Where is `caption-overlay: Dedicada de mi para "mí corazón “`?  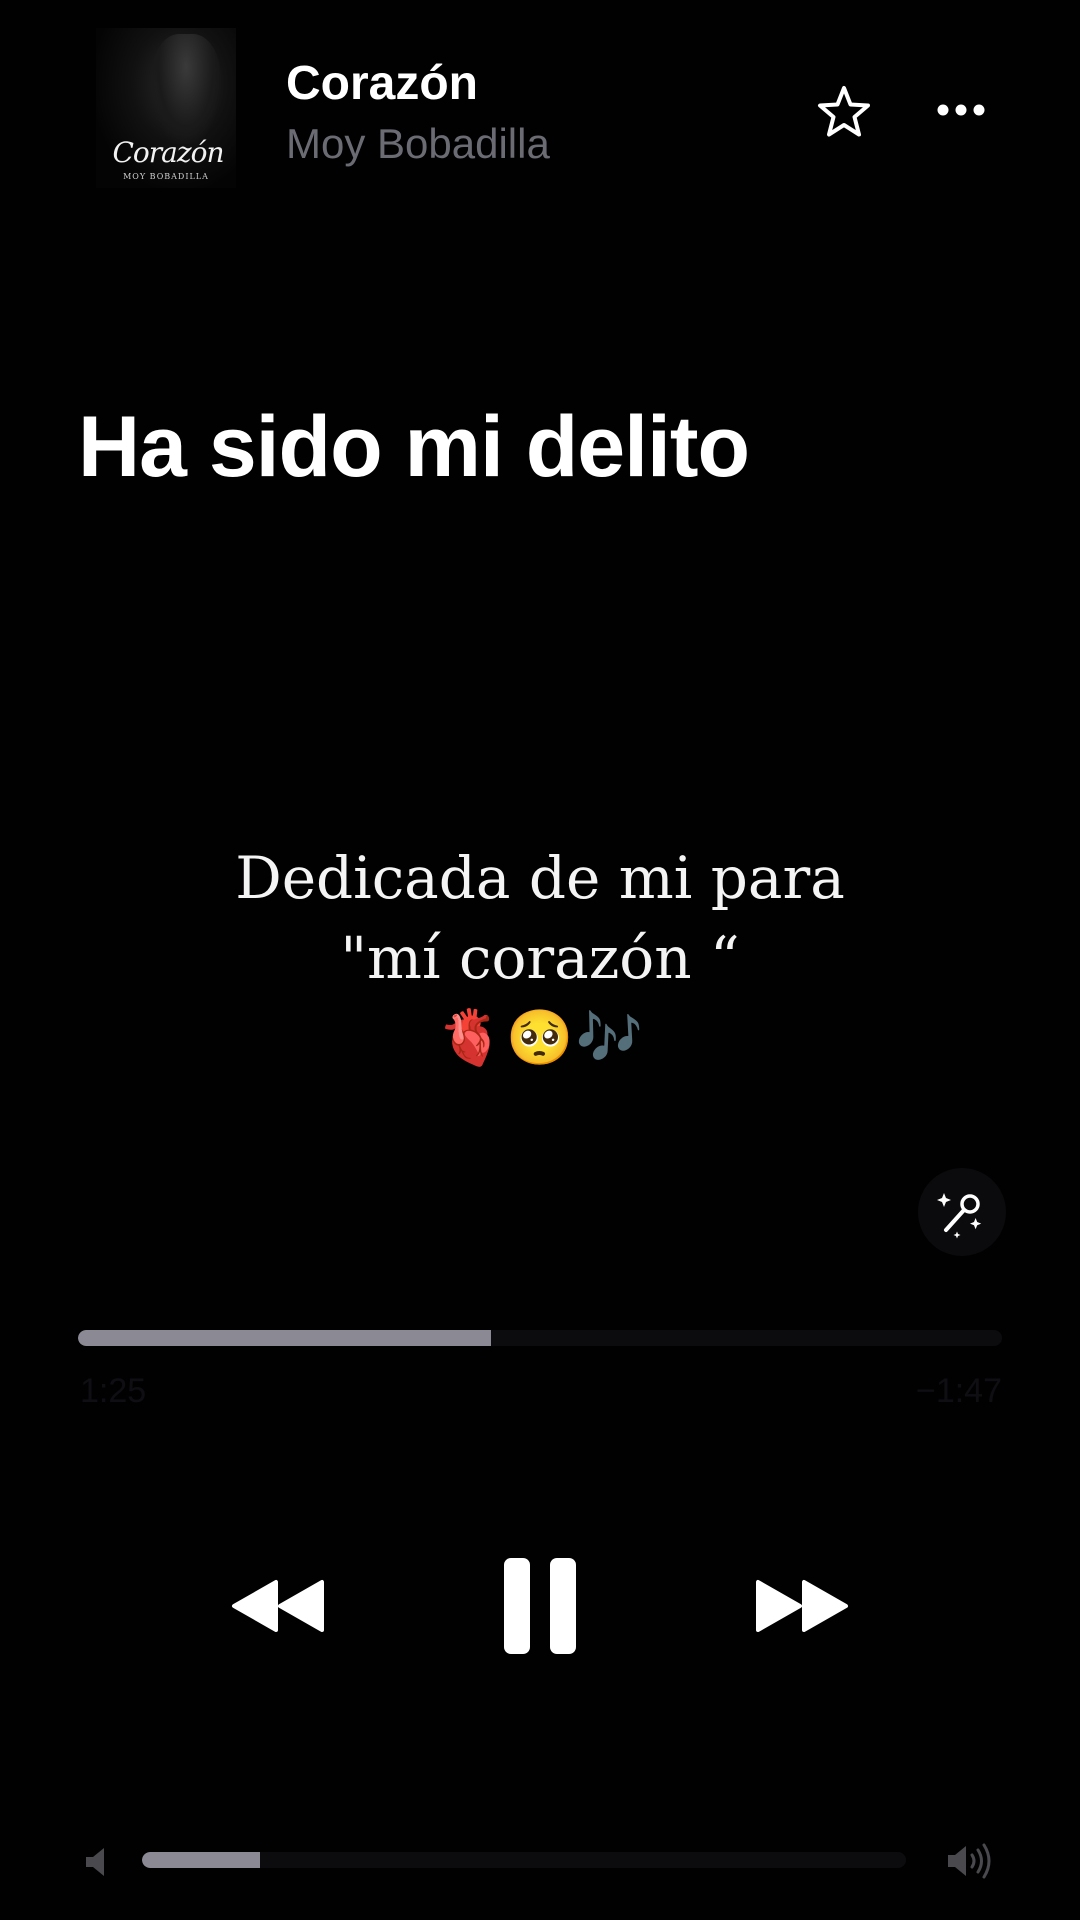
caption-overlay: Dedicada de mi para "mí corazón “ is located at coordinates (540, 918).